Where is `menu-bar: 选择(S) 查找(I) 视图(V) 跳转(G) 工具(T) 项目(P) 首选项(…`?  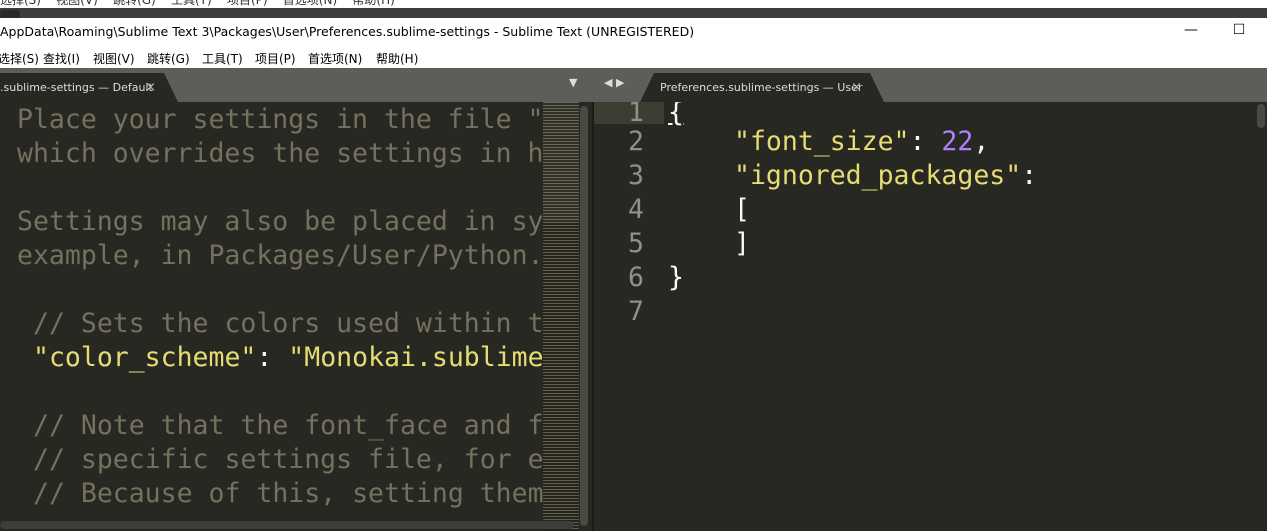
menu-bar: 选择(S) 查找(I) 视图(V) 跳转(G) 工具(T) 项目(P) 首选项(… is located at coordinates (633, 57).